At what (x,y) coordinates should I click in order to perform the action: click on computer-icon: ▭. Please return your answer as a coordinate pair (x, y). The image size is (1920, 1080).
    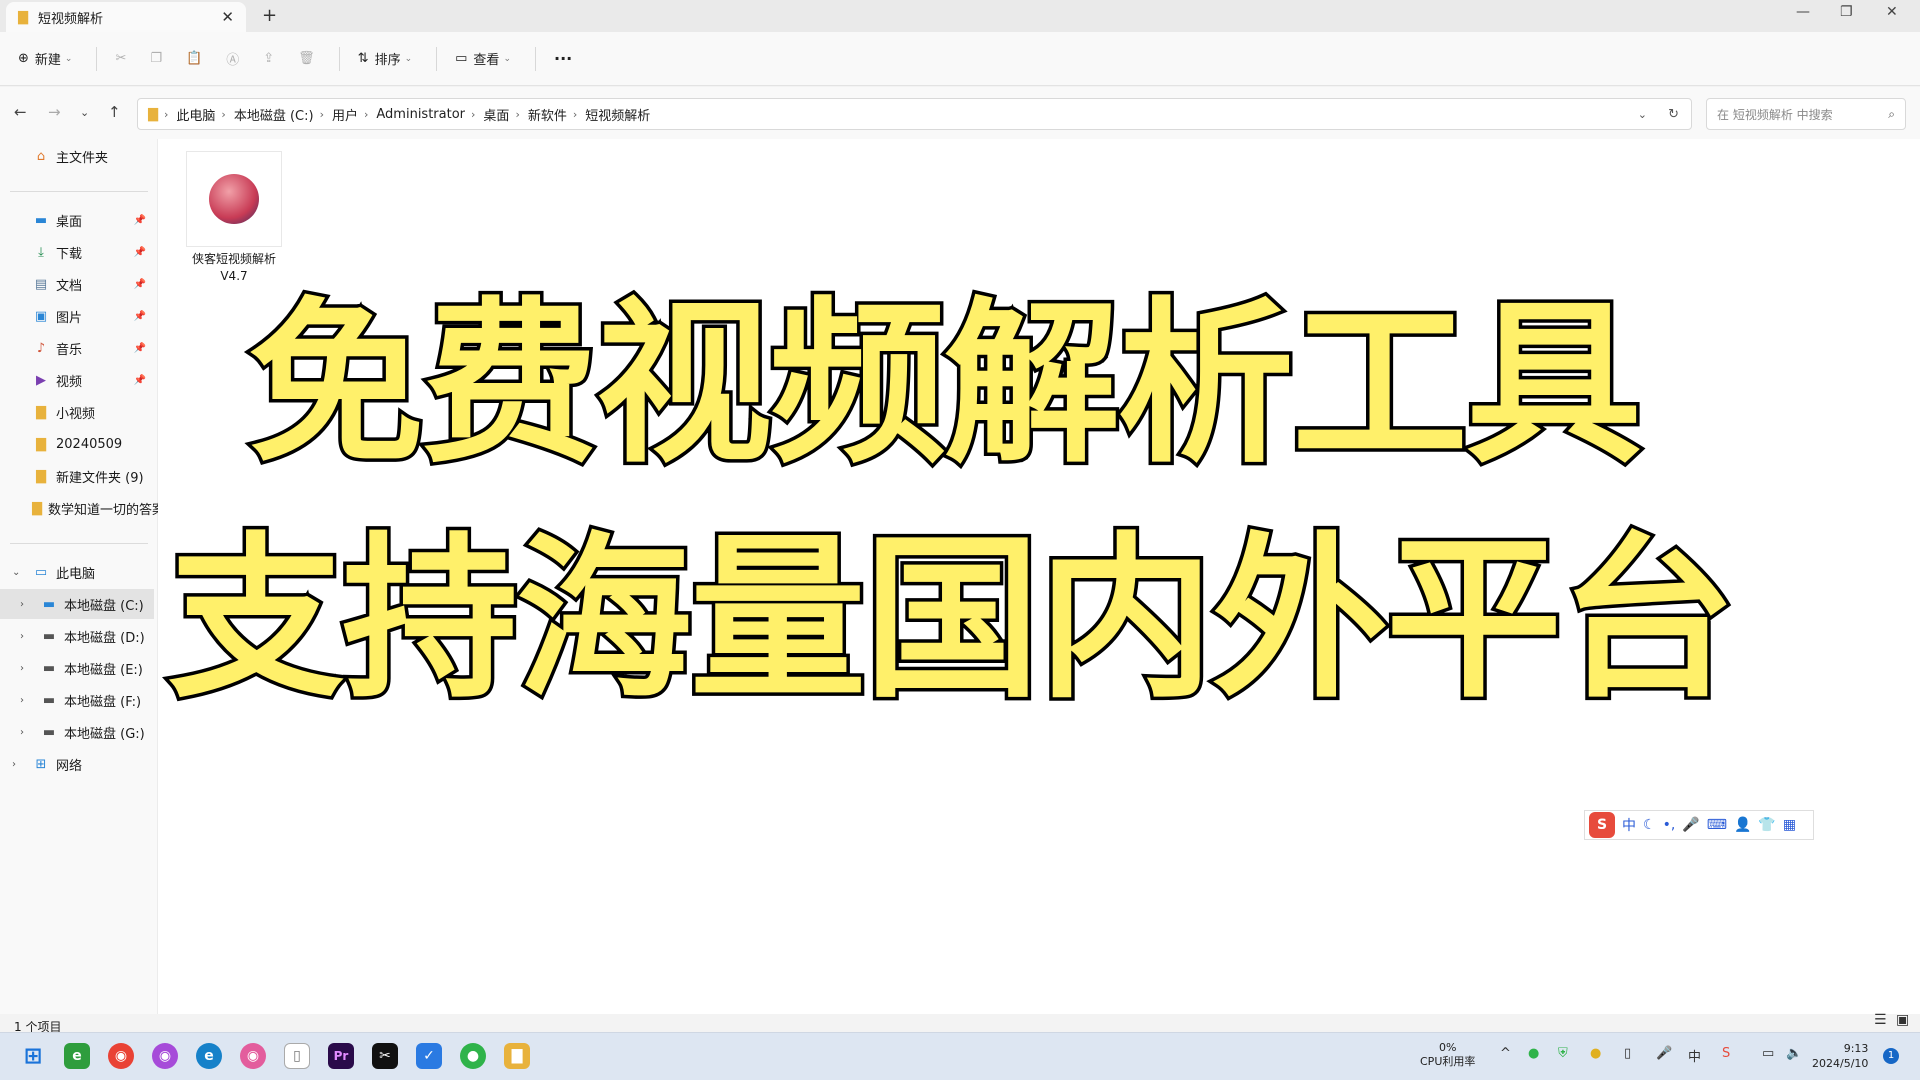
    Looking at the image, I should click on (41, 572).